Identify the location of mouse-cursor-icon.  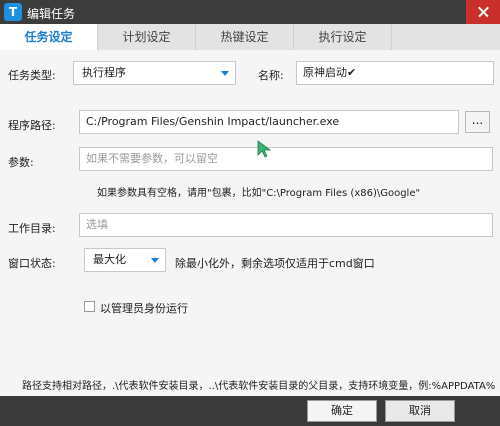
(264, 149).